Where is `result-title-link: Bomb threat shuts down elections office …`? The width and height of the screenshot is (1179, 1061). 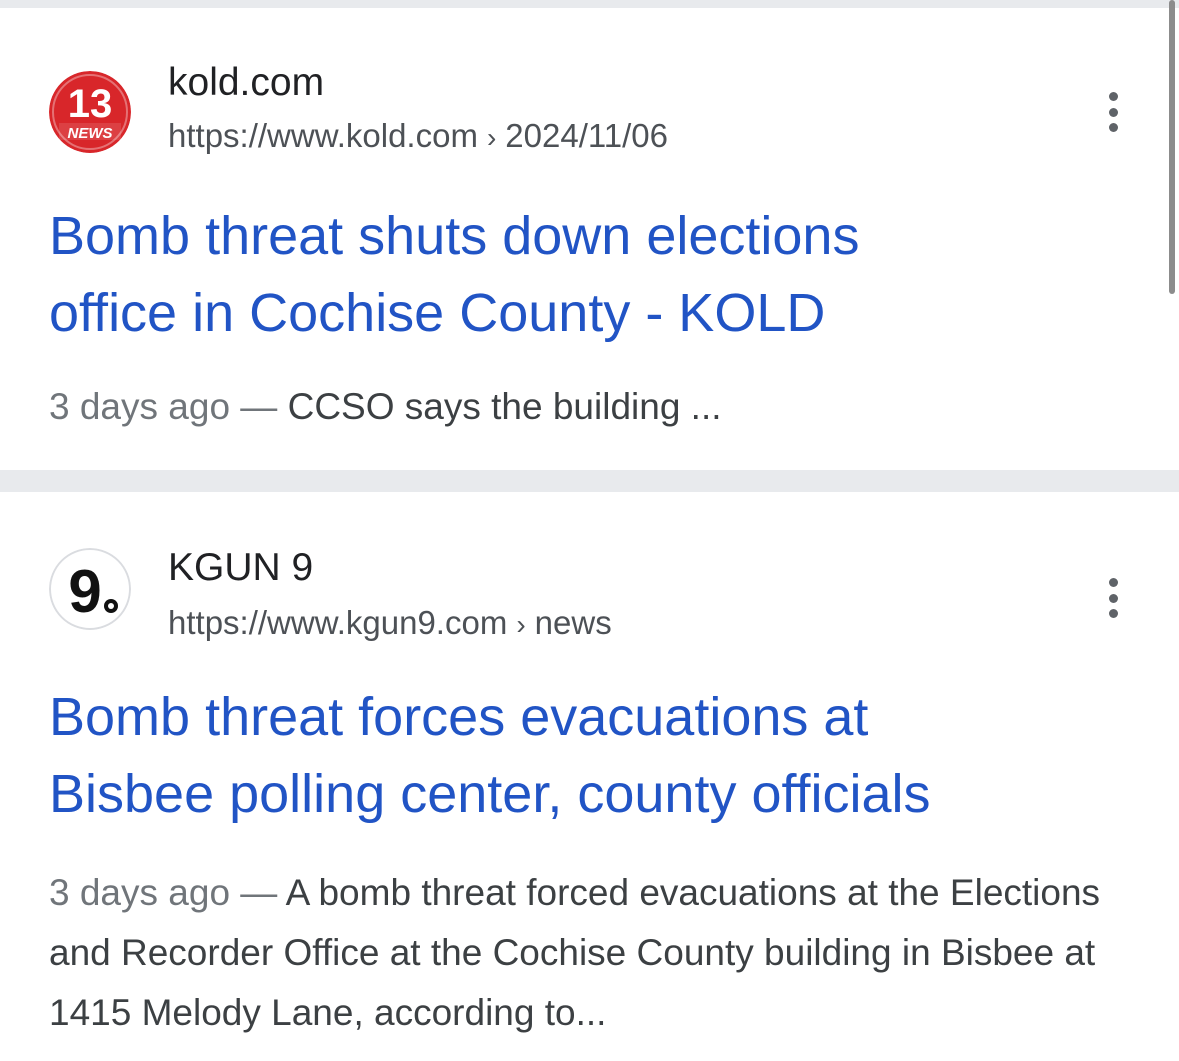 result-title-link: Bomb threat shuts down elections office … is located at coordinates (589, 275).